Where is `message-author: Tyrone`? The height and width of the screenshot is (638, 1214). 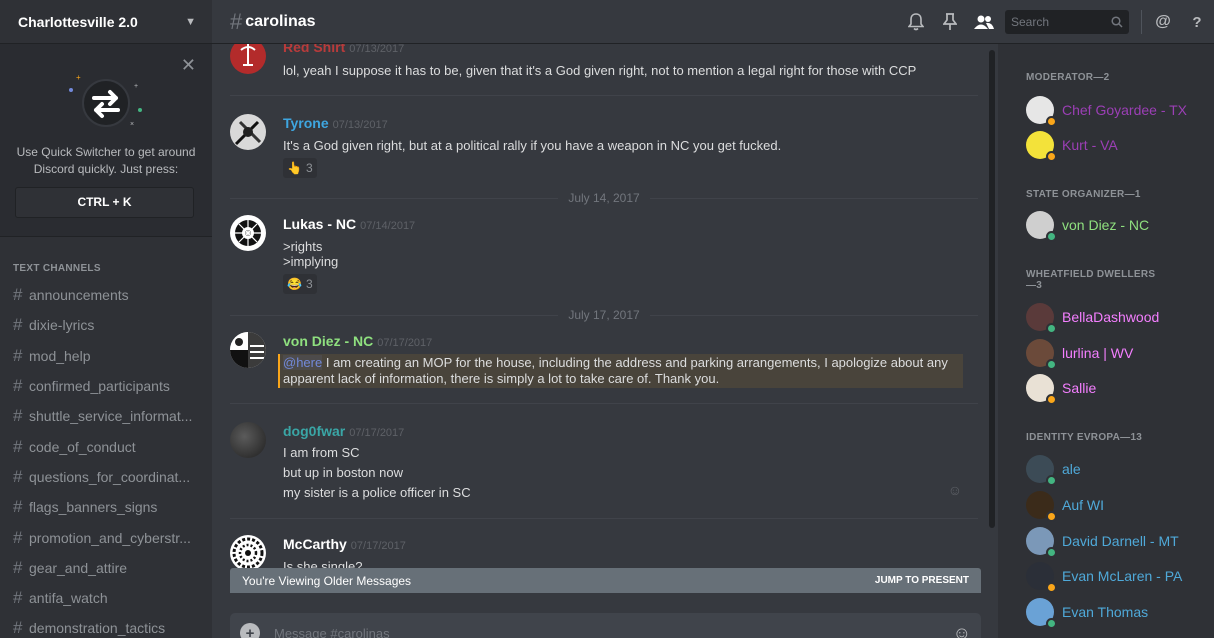 message-author: Tyrone is located at coordinates (306, 123).